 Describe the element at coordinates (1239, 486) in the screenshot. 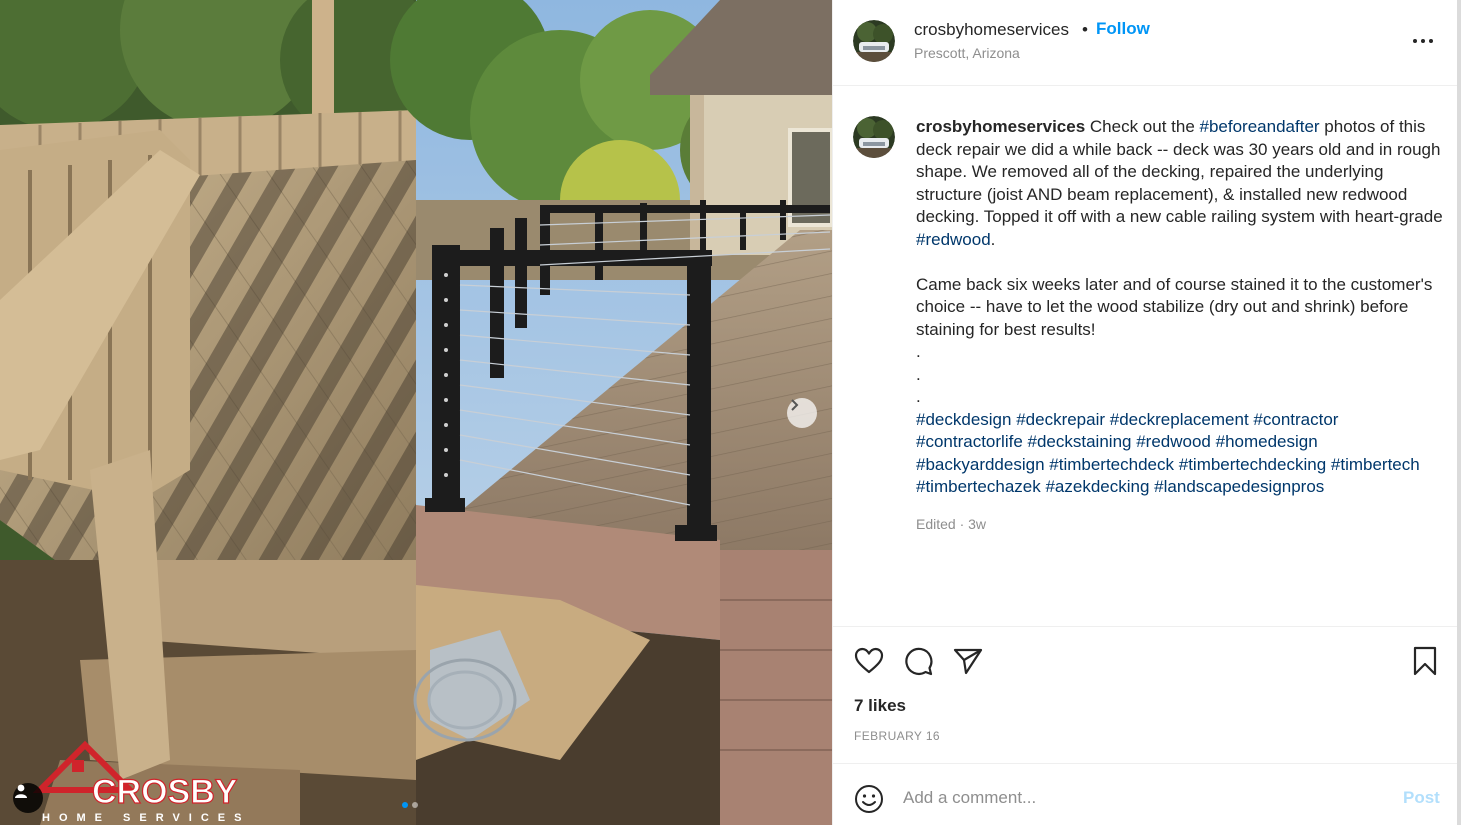

I see `hashtag-link: #landscapedesignpros` at that location.